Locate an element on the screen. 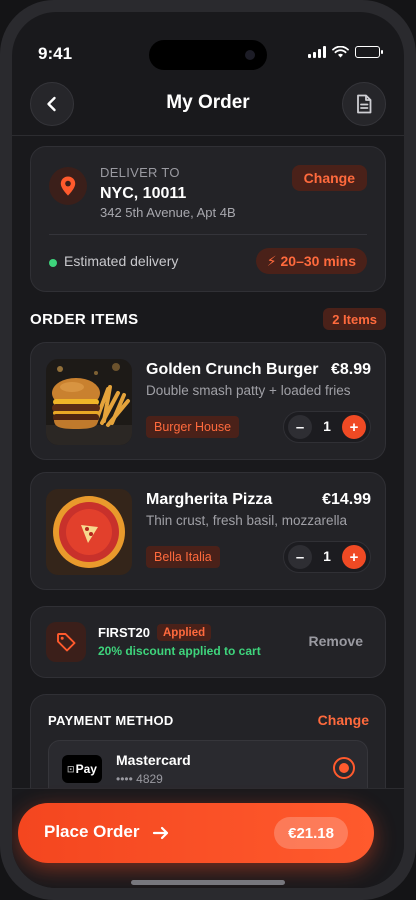 The width and height of the screenshot is (416, 900). payment-method-title: PAYMENT METHOD is located at coordinates (111, 720).